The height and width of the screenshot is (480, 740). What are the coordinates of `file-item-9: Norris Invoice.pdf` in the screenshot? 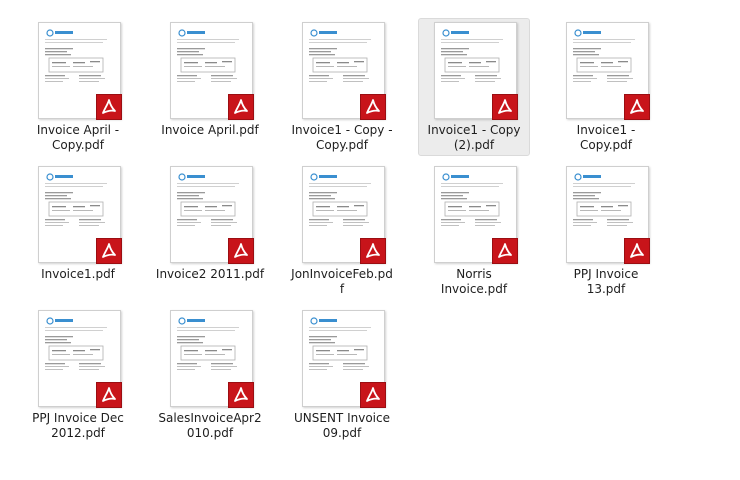 It's located at (474, 231).